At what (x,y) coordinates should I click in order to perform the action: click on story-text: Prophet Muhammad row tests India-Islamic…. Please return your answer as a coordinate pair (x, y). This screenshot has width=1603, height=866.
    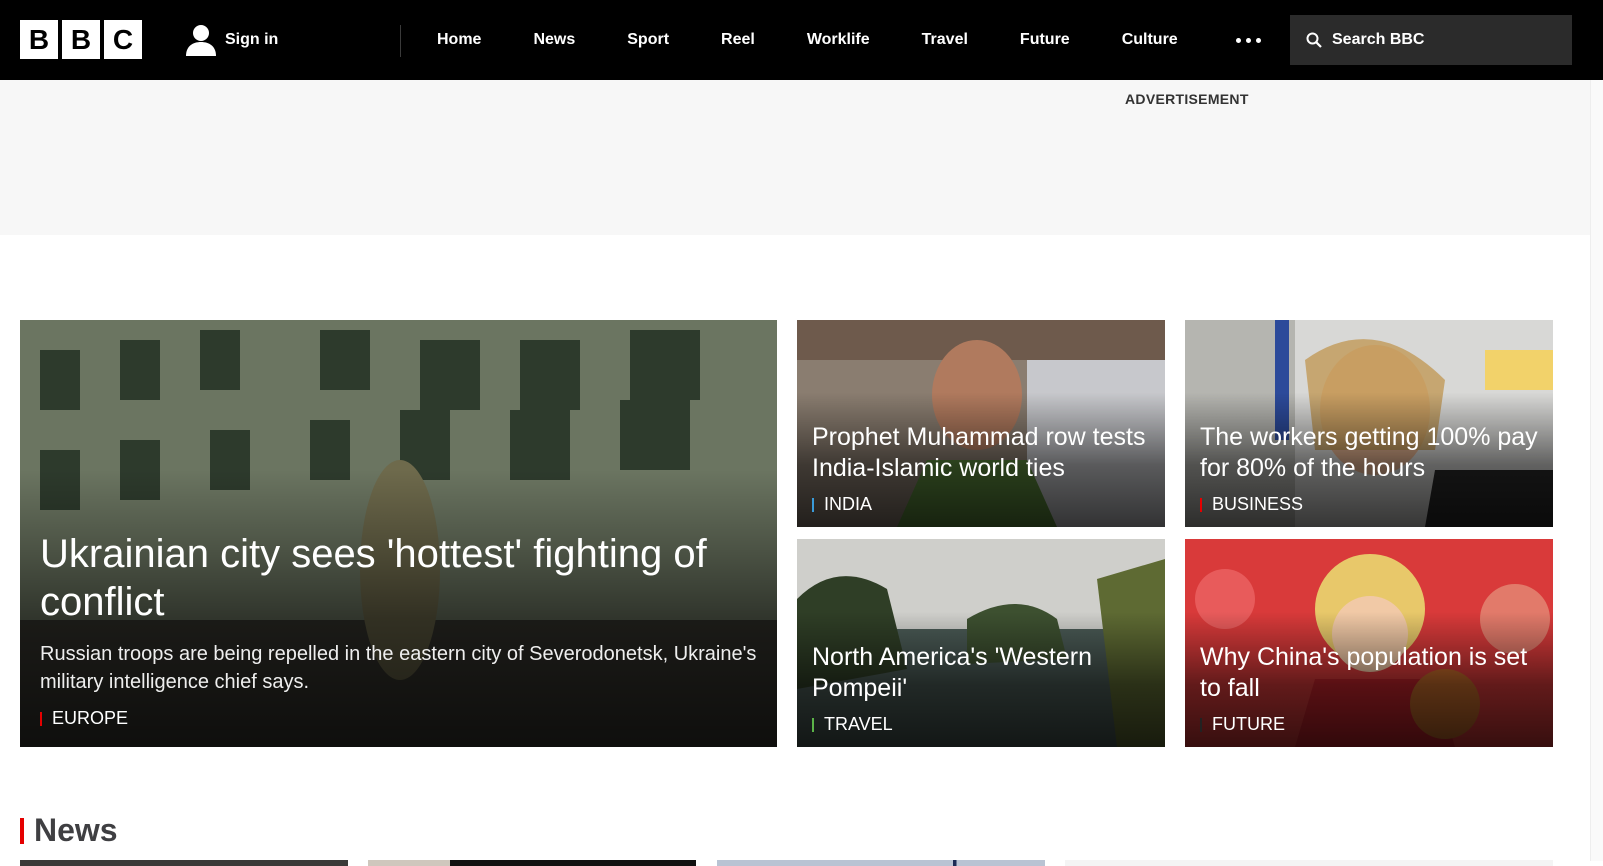
    Looking at the image, I should click on (981, 468).